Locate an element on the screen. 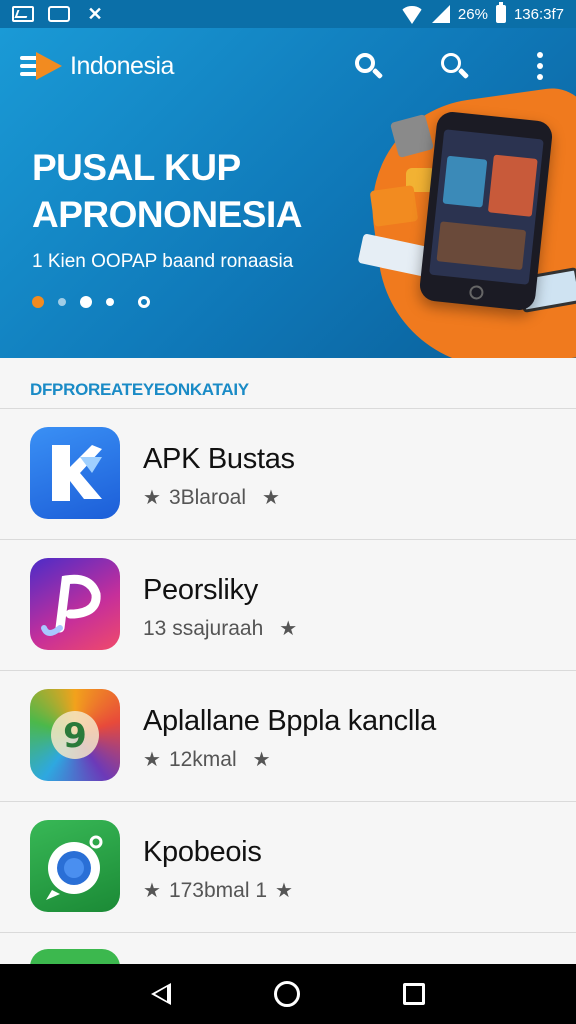 The height and width of the screenshot is (1024, 576). app-meta: ★ 173bmal 1 ★ is located at coordinates (218, 890).